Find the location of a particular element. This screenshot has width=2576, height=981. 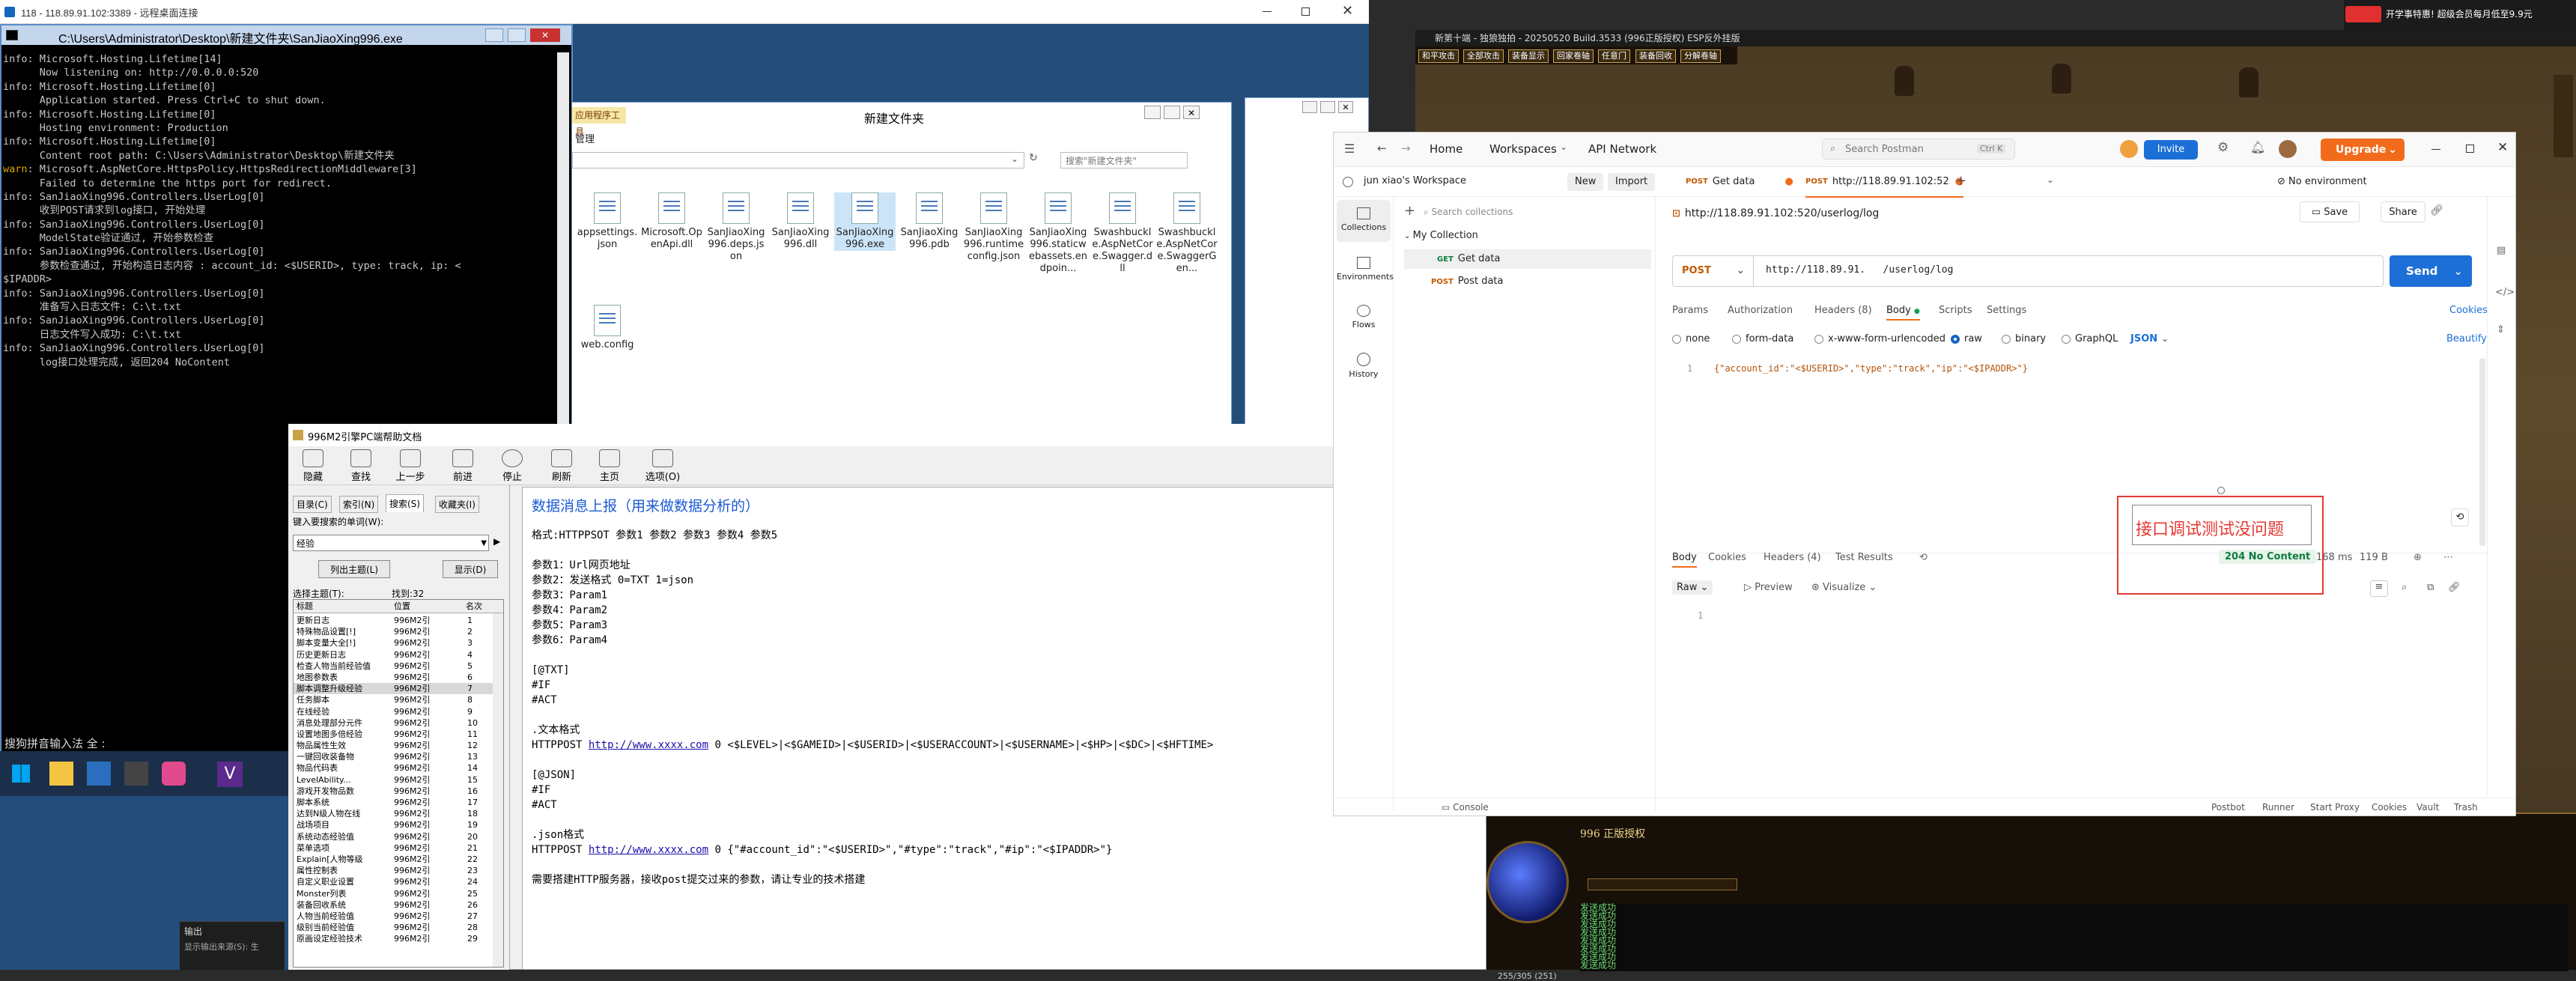

file-item: Swashbuckle.AspNetCore.Swagger.dll is located at coordinates (1122, 233).